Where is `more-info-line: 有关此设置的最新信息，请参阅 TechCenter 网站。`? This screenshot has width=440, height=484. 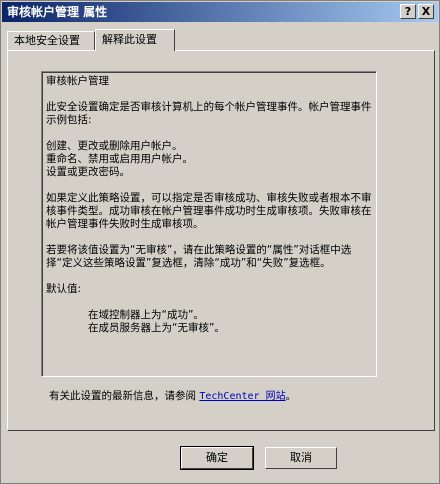 more-info-line: 有关此设置的最新信息，请参阅 TechCenter 网站。 is located at coordinates (172, 395).